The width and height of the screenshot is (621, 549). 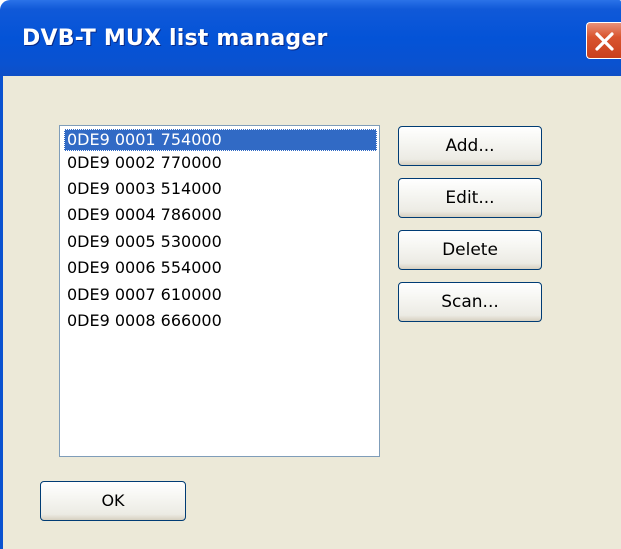 What do you see at coordinates (144, 268) in the screenshot?
I see `mux-list-item: 0DE9 0006 554000` at bounding box center [144, 268].